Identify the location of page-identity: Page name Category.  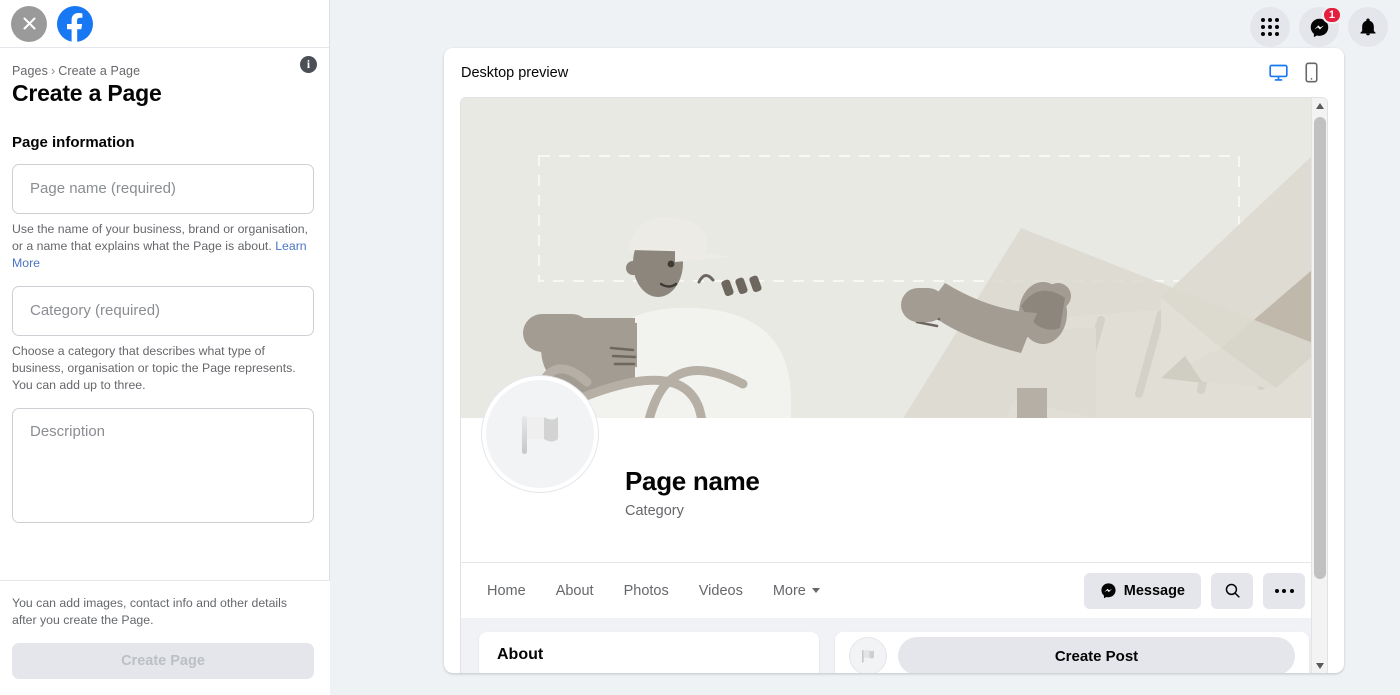
(692, 492).